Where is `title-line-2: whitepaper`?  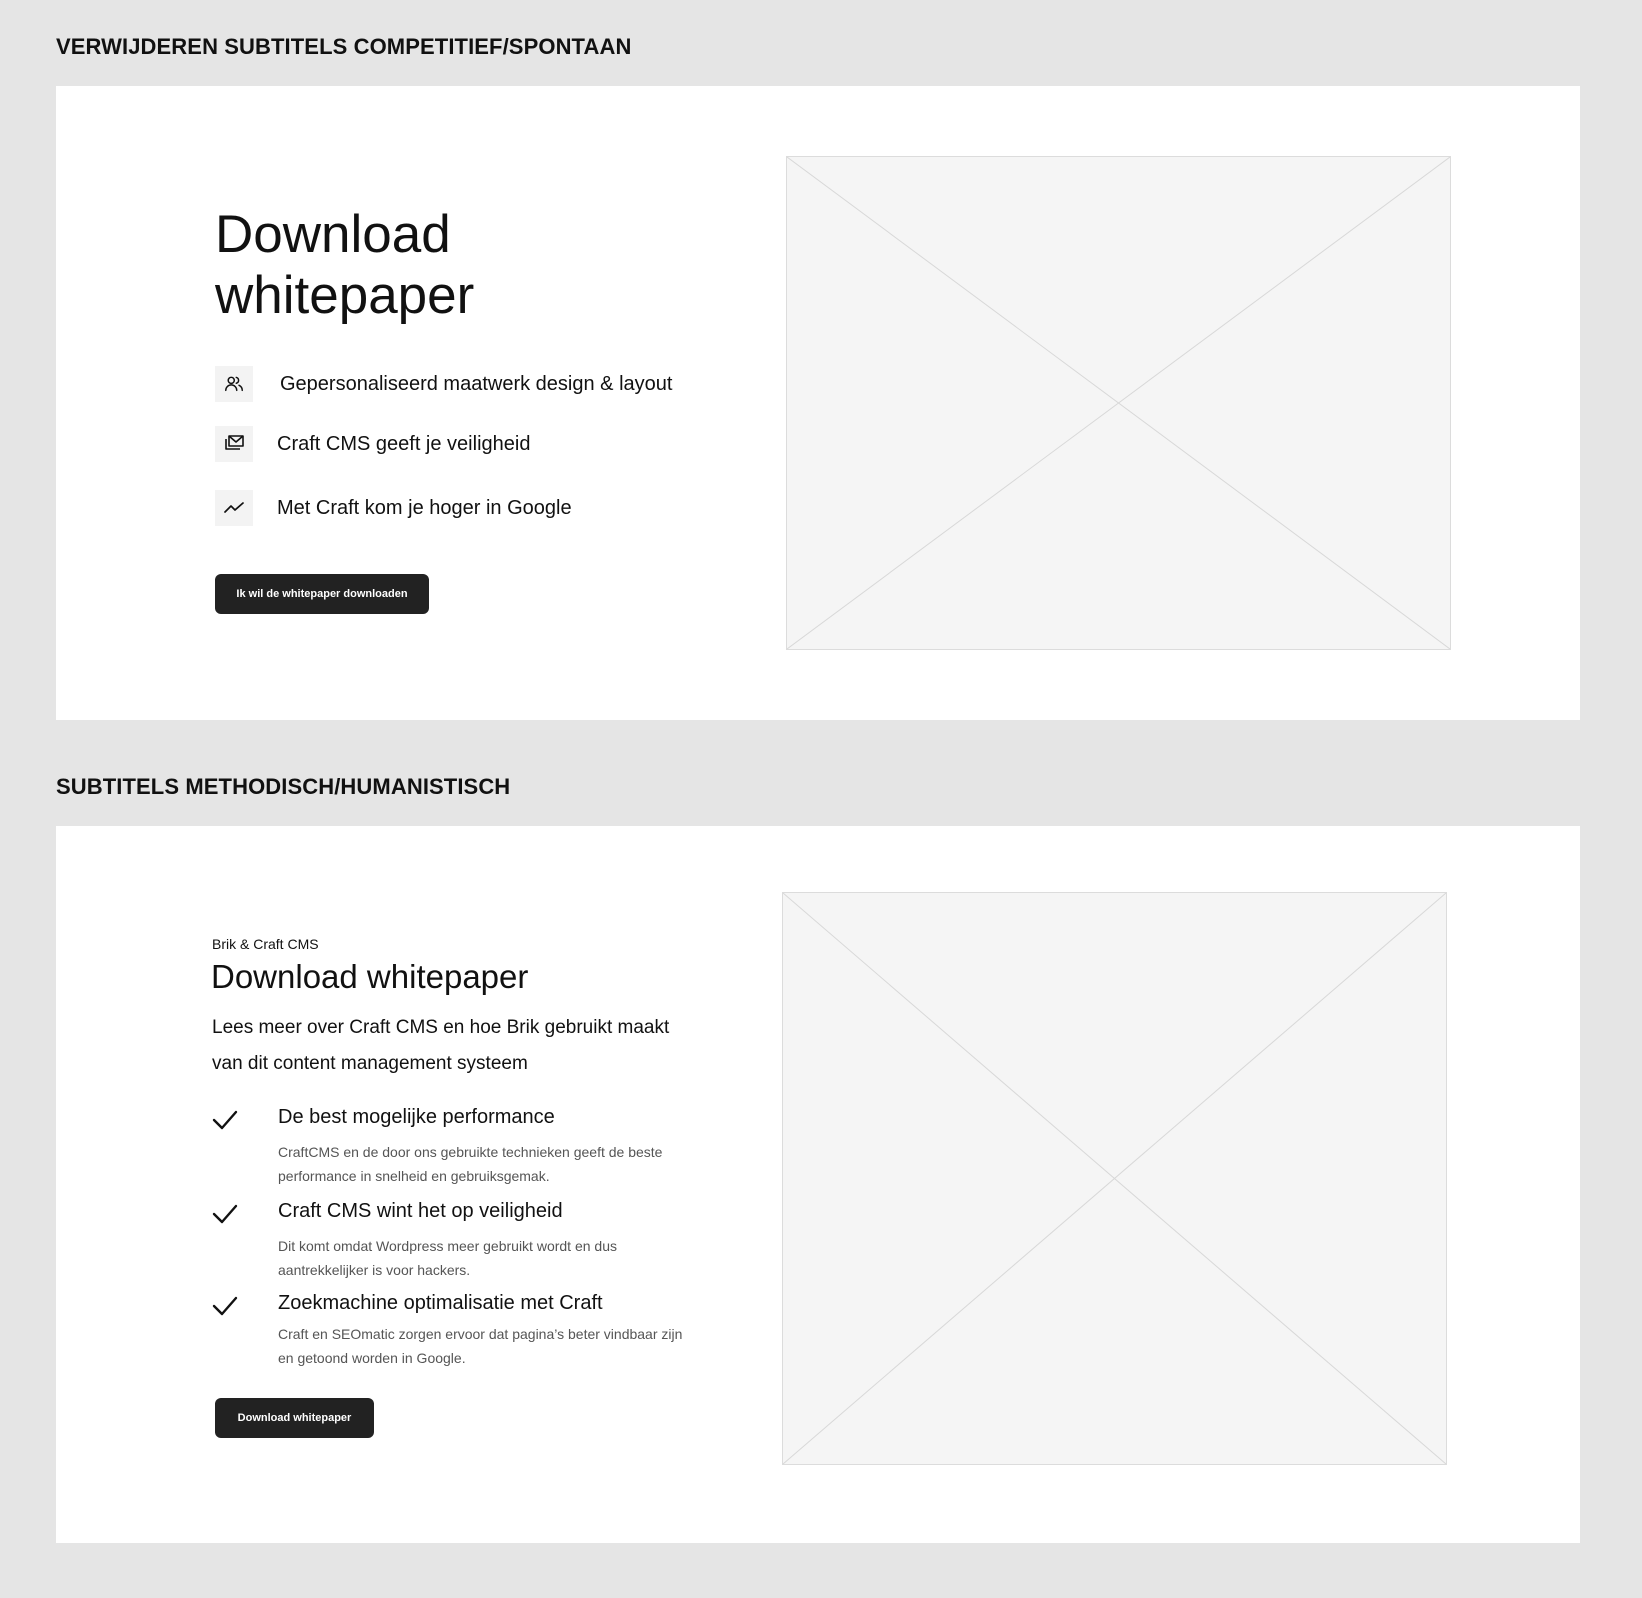
title-line-2: whitepaper is located at coordinates (345, 295).